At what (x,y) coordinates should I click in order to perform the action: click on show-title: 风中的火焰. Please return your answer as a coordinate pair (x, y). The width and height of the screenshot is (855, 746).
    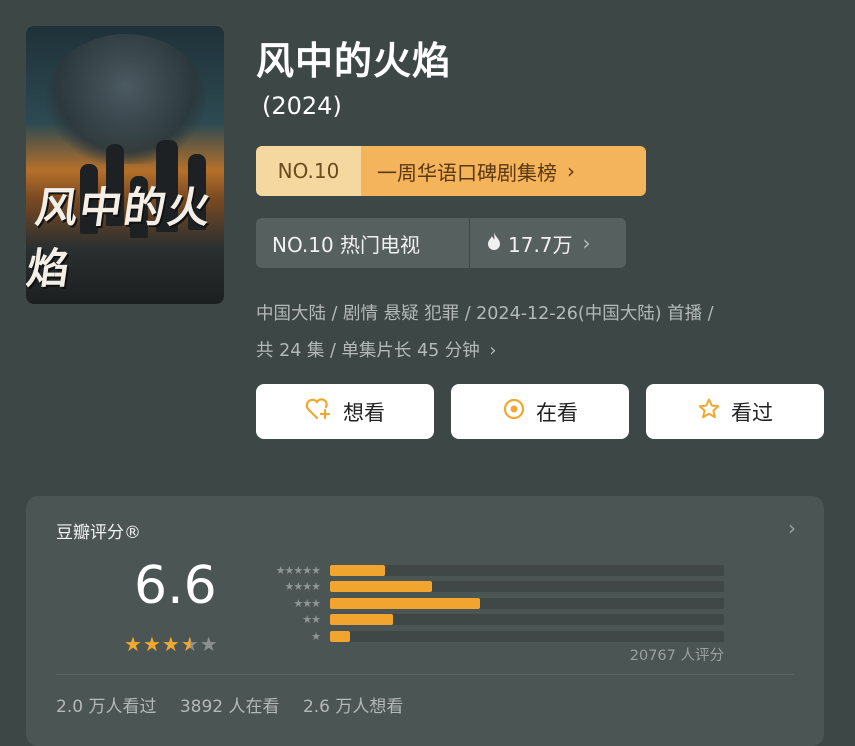
    Looking at the image, I should click on (354, 61).